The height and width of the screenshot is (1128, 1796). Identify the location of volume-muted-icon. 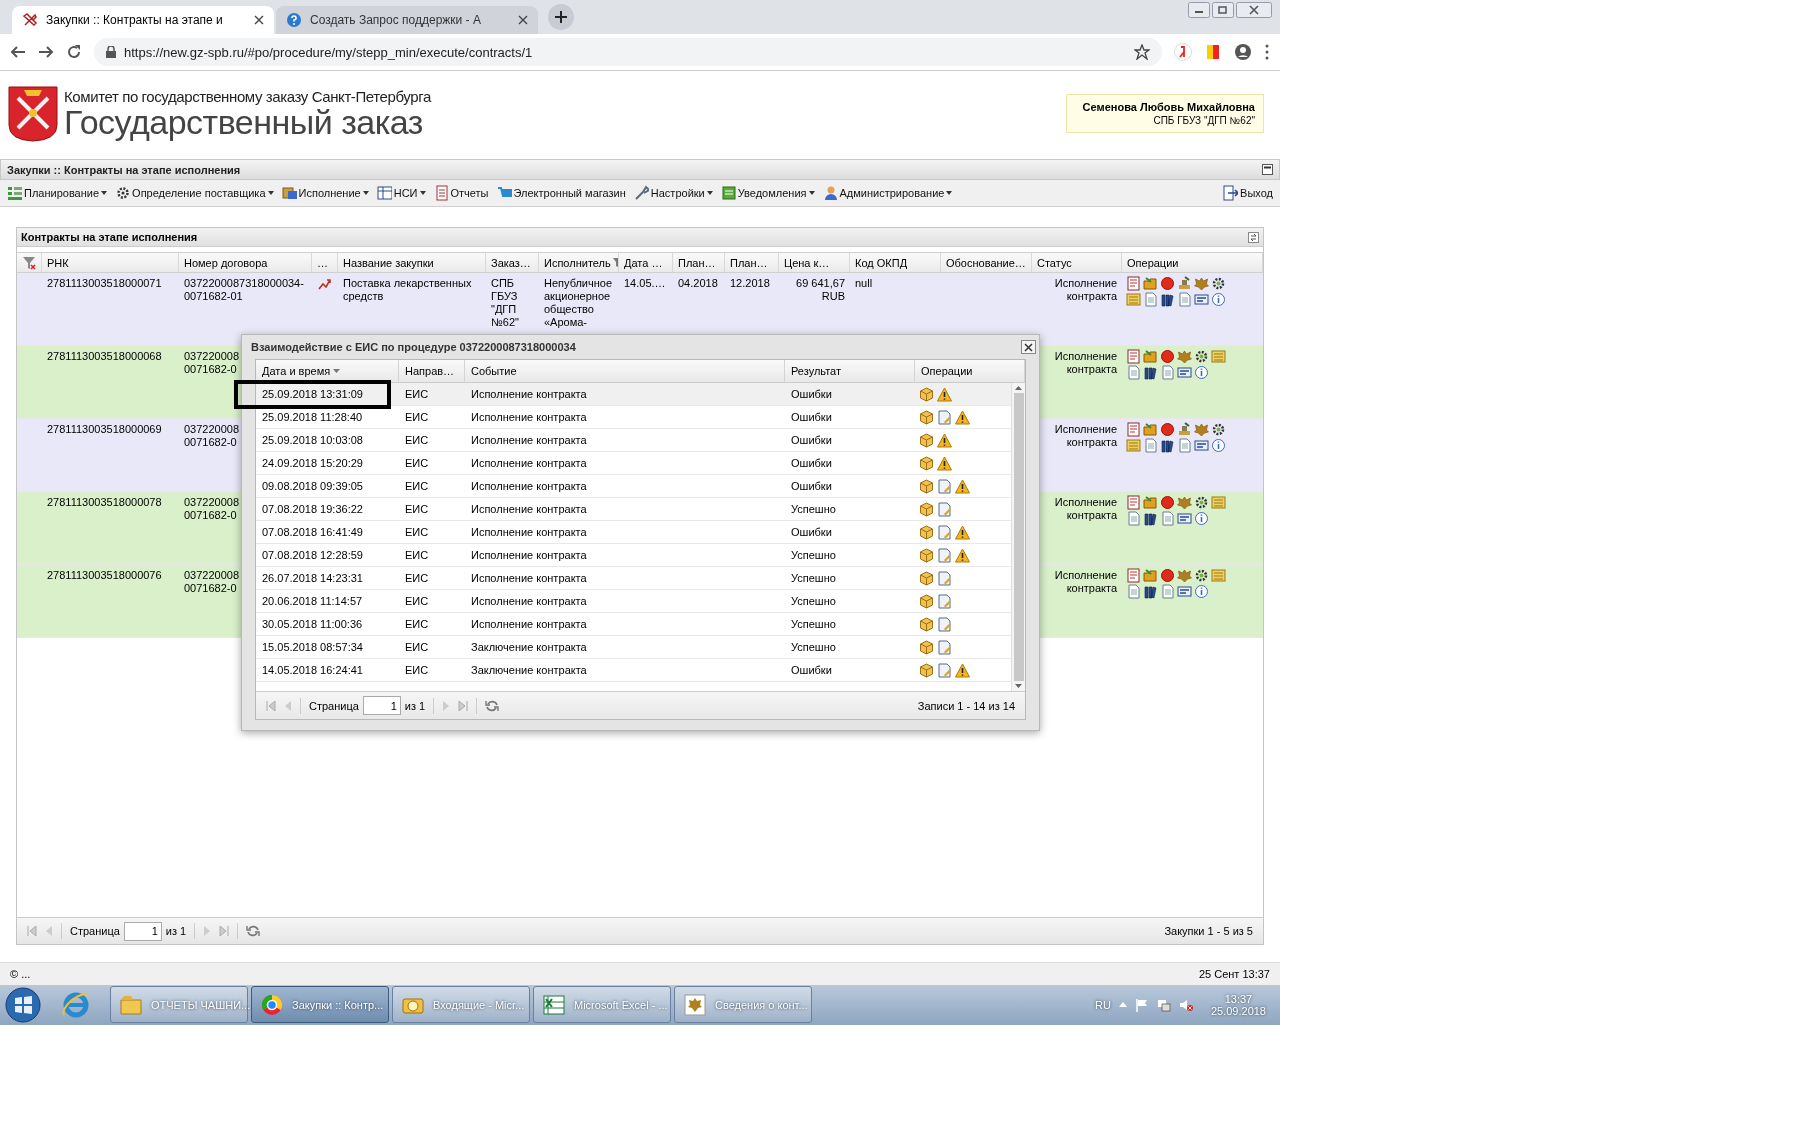
(1185, 1004).